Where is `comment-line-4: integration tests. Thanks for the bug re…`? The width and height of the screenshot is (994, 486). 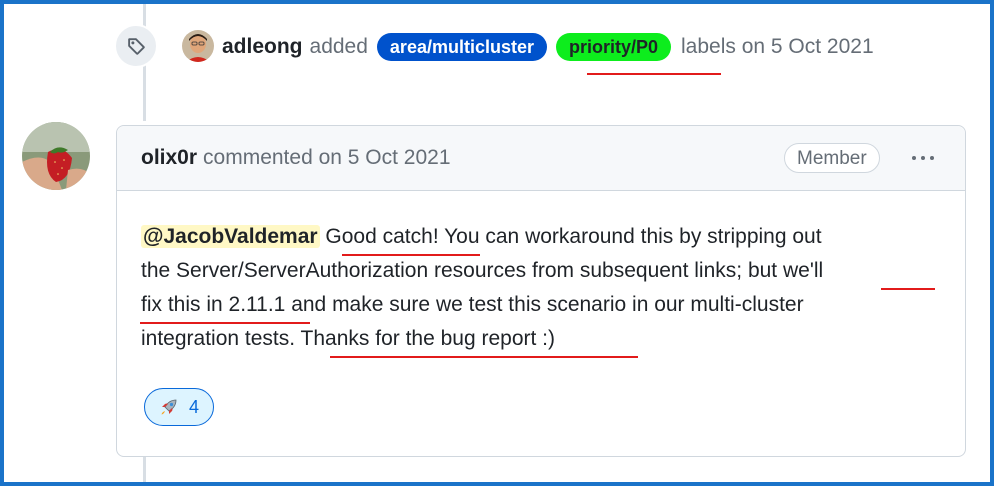
comment-line-4: integration tests. Thanks for the bug re… is located at coordinates (348, 338).